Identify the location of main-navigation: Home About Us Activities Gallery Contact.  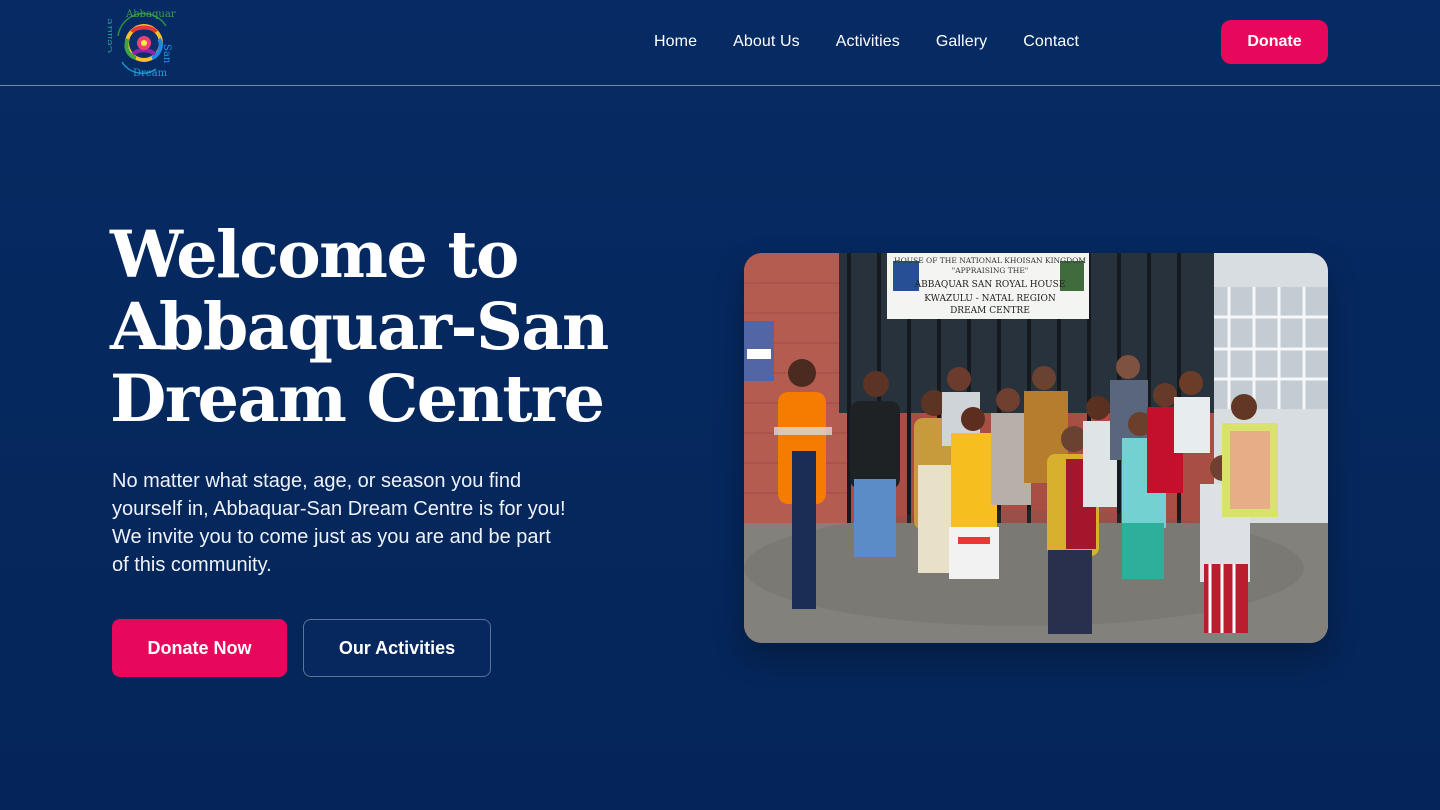
(866, 42).